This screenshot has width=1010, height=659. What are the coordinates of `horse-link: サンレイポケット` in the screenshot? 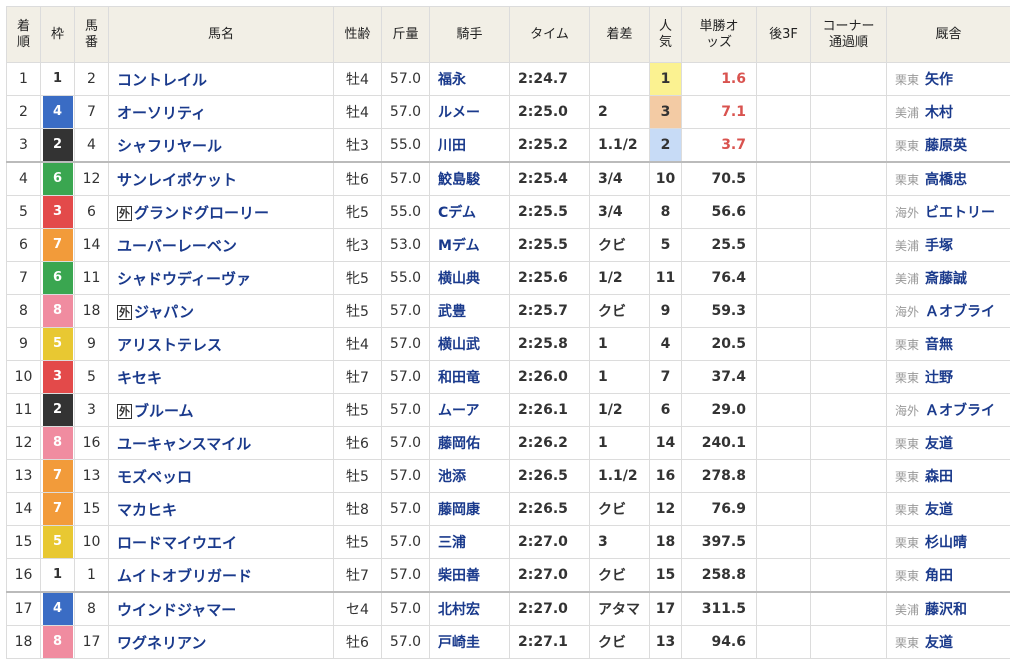 It's located at (177, 180).